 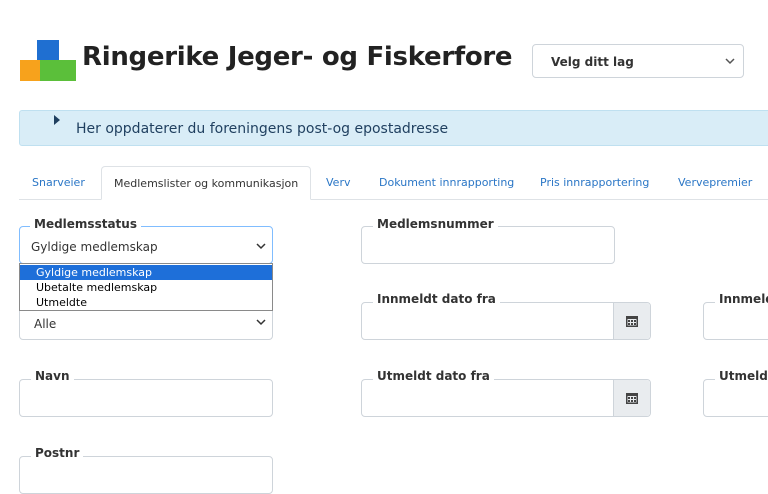 I want to click on tab-dokument-innrapporting: Dokument innrapporting, so click(x=446, y=183).